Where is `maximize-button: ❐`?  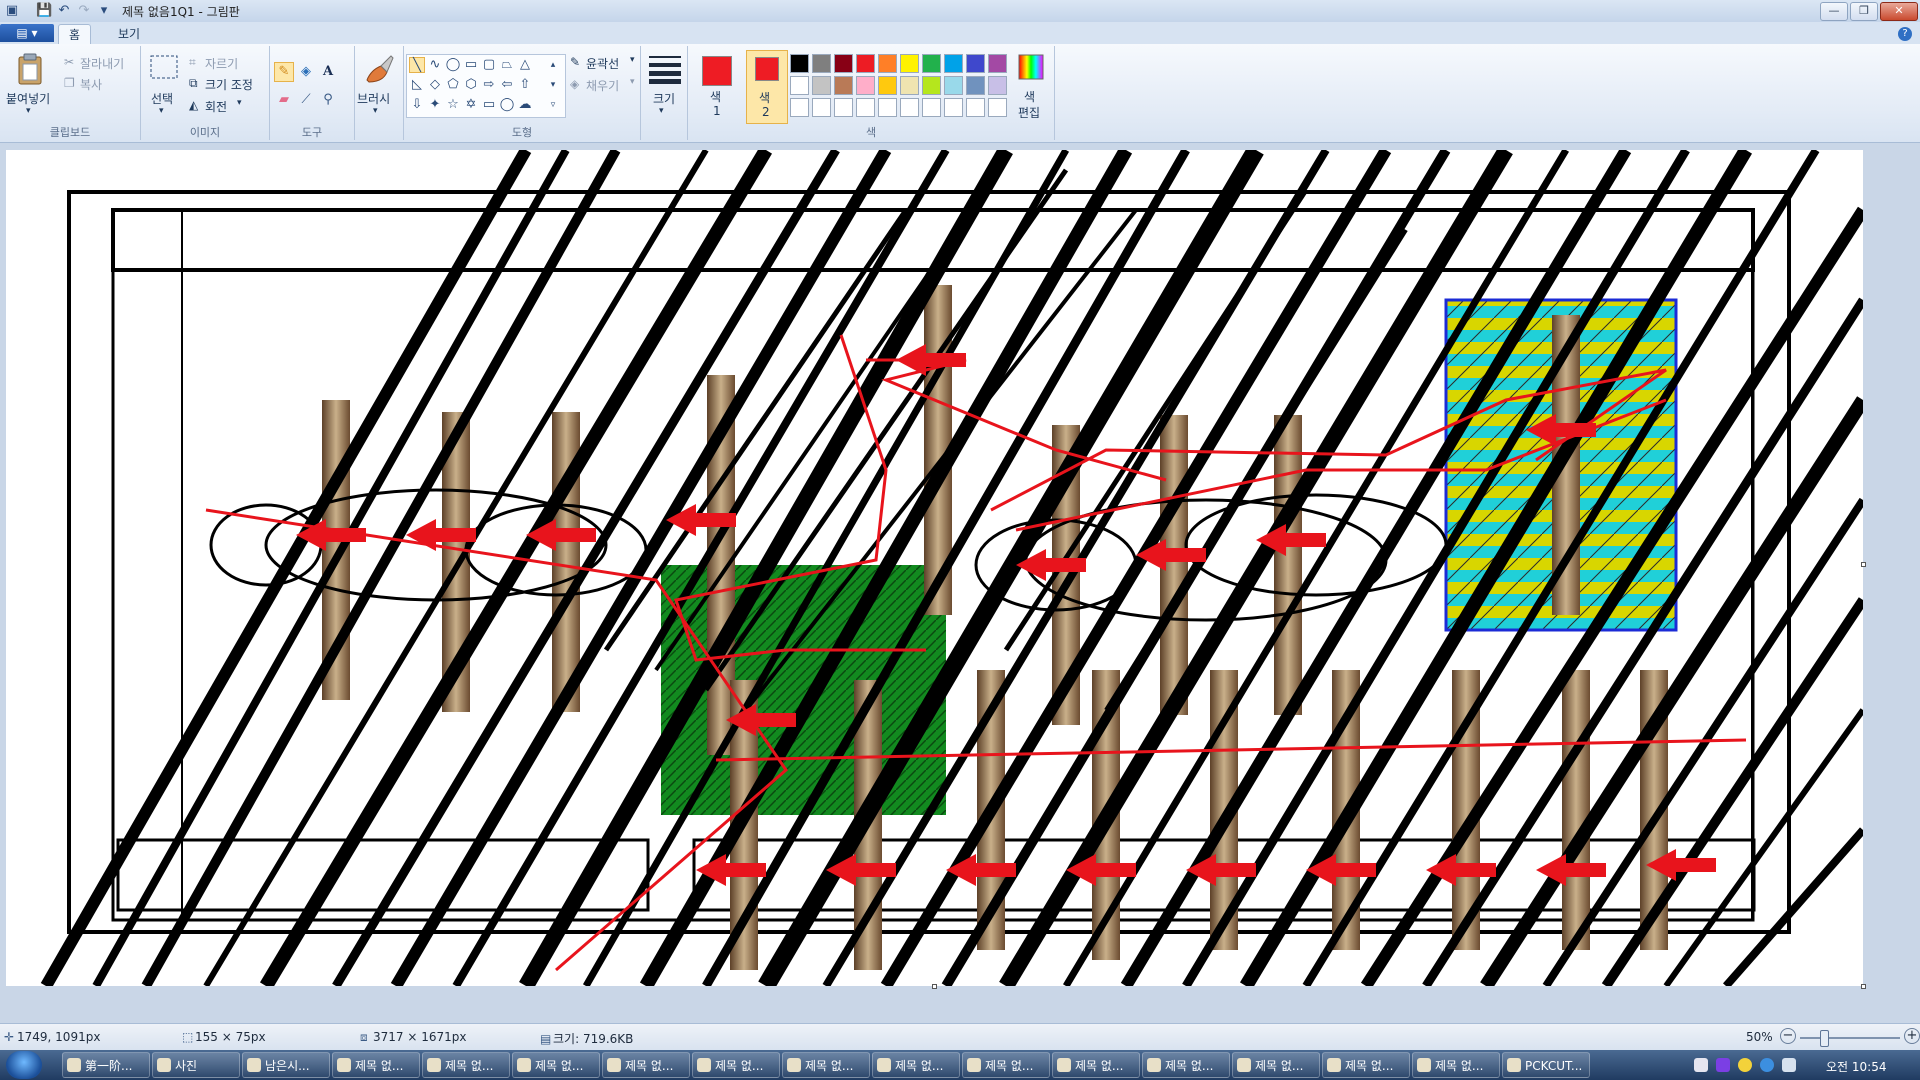
maximize-button: ❐ is located at coordinates (1864, 11).